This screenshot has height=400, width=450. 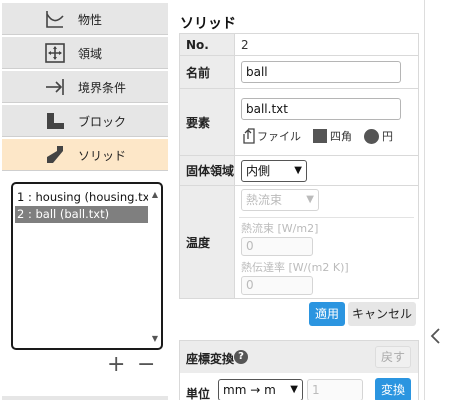 What do you see at coordinates (90, 20) in the screenshot?
I see `nav-label-material: 物性` at bounding box center [90, 20].